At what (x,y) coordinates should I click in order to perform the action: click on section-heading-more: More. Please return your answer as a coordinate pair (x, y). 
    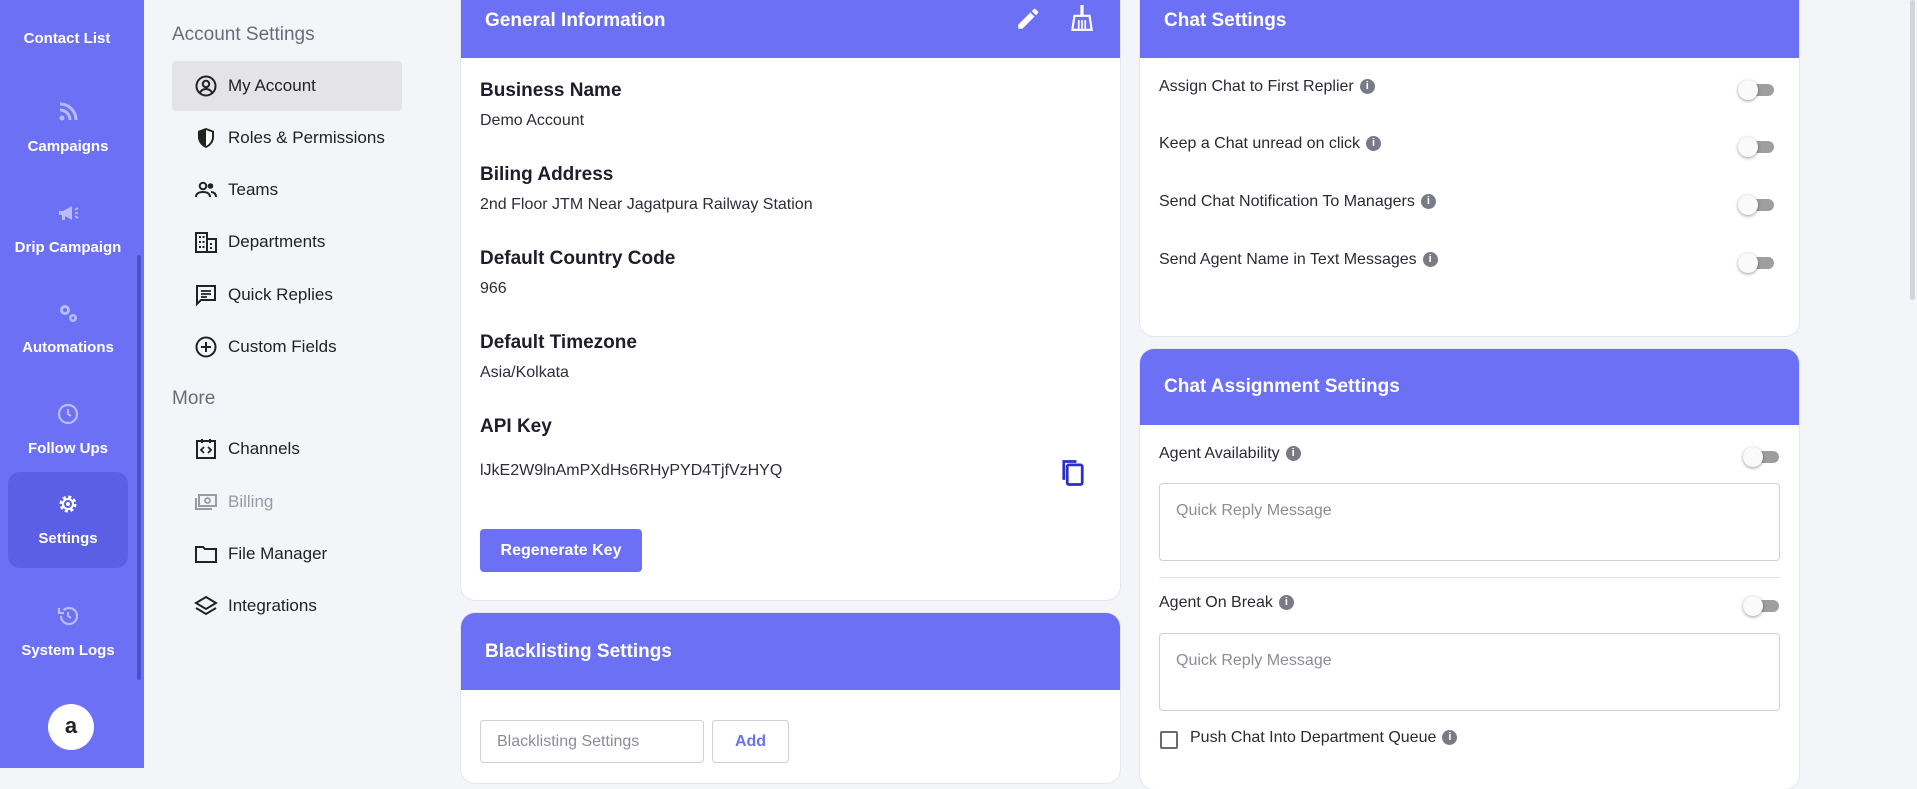
    Looking at the image, I should click on (194, 398).